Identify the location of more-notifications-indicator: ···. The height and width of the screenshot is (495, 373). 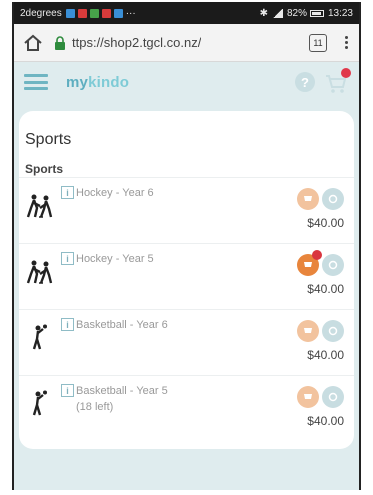
(130, 13).